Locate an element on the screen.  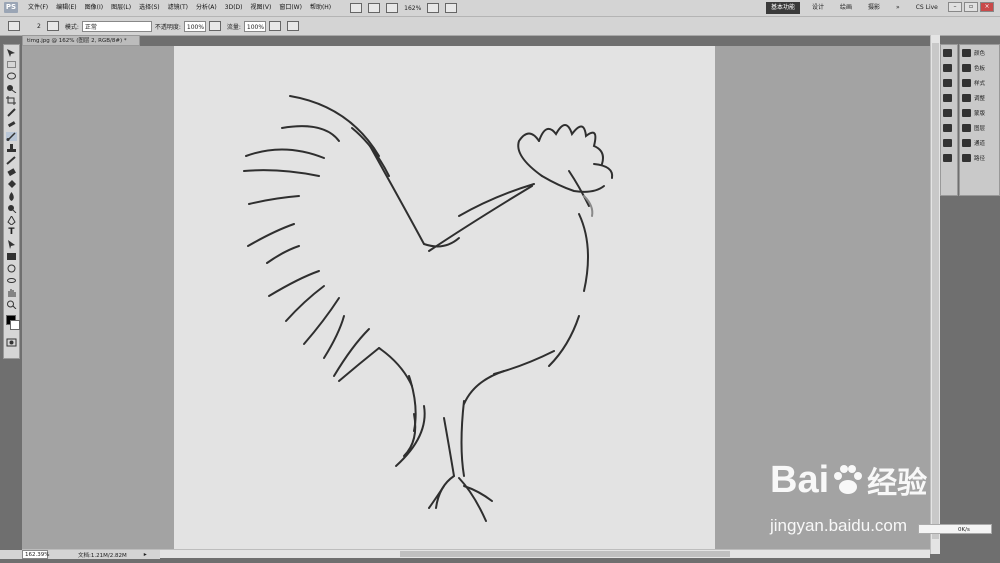
restore-icon: ▫ is located at coordinates (971, 7).